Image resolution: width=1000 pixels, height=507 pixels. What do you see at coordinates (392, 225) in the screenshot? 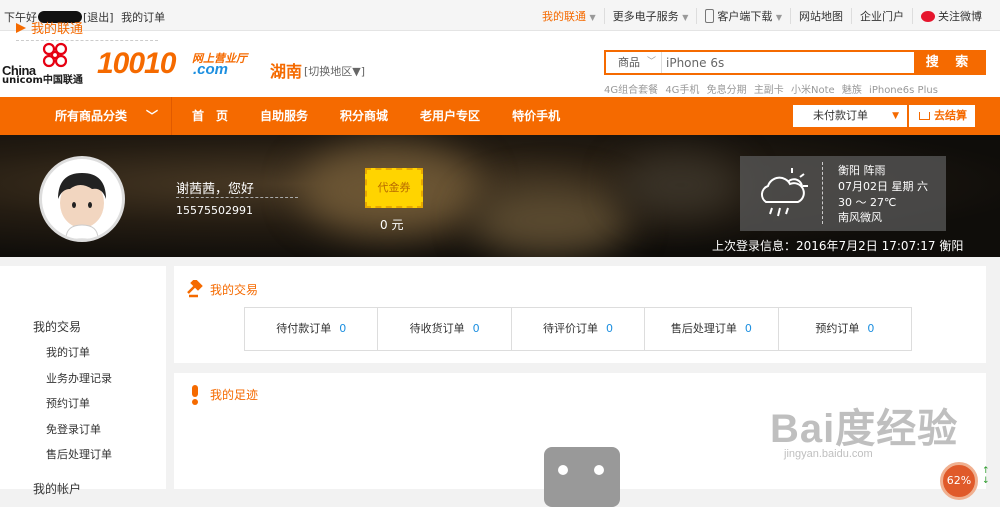
I see `coupon-value: 0 元` at bounding box center [392, 225].